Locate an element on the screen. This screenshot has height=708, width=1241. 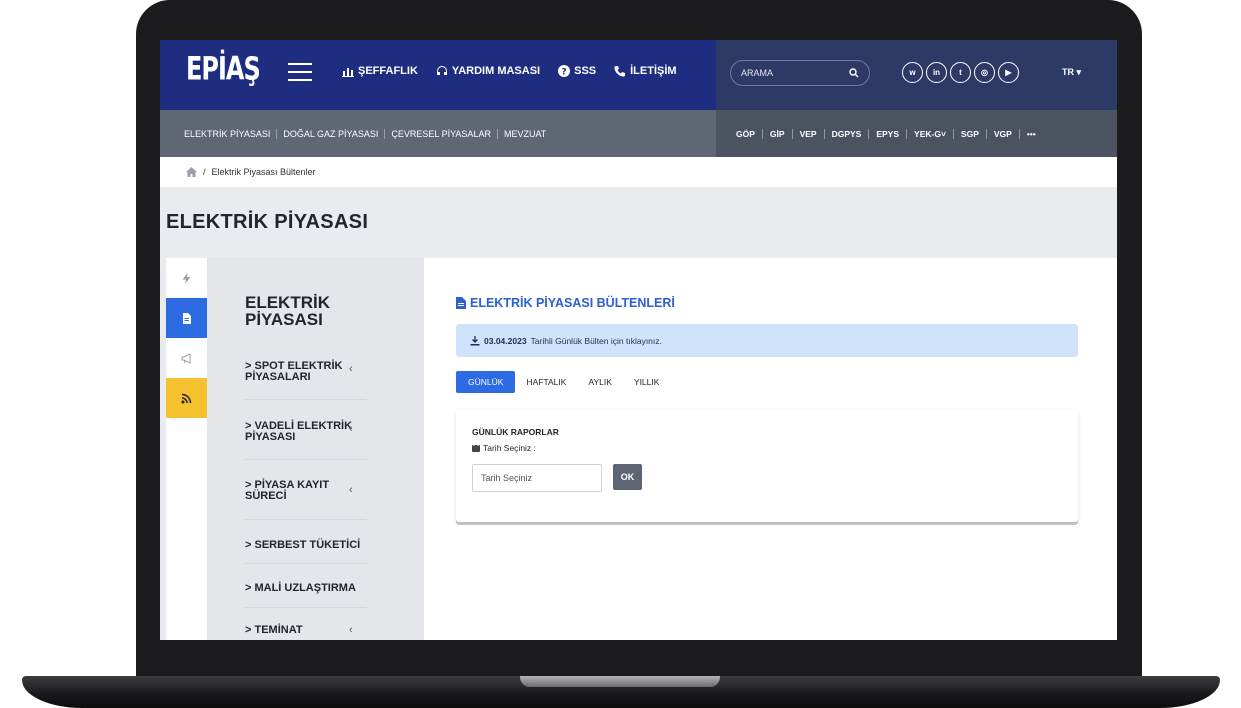
sidebar-item-label: > TEMİNAT is located at coordinates (274, 630).